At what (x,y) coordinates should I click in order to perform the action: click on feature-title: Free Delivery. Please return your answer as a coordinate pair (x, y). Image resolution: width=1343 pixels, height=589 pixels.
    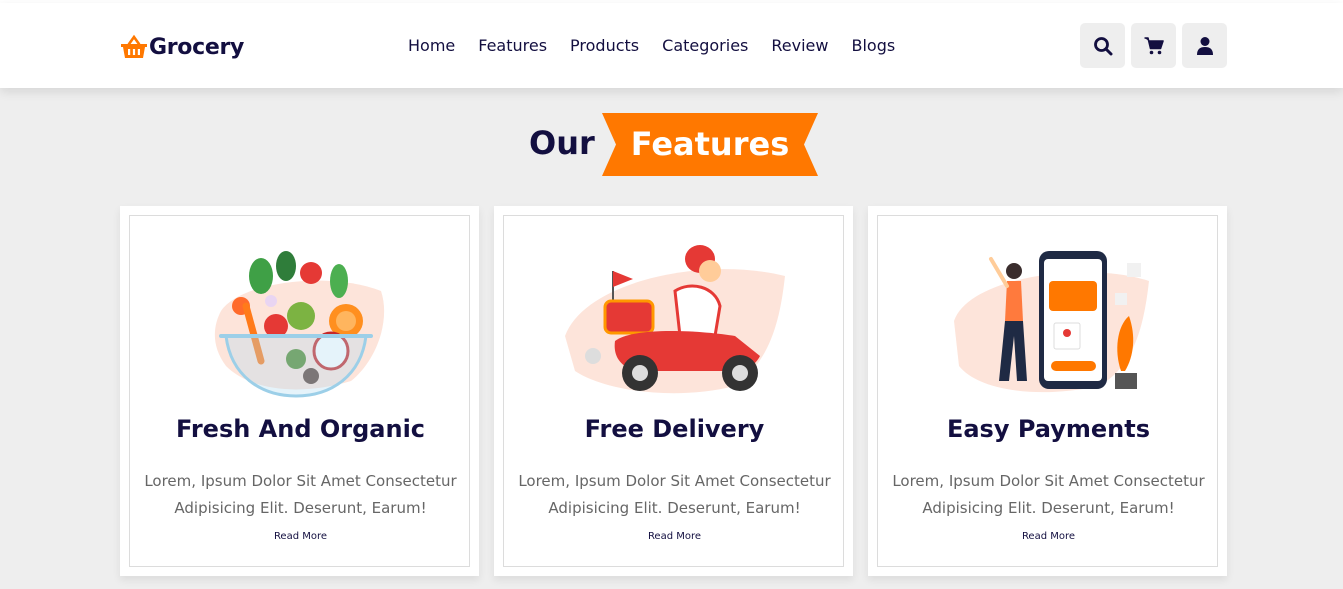
    Looking at the image, I should click on (674, 429).